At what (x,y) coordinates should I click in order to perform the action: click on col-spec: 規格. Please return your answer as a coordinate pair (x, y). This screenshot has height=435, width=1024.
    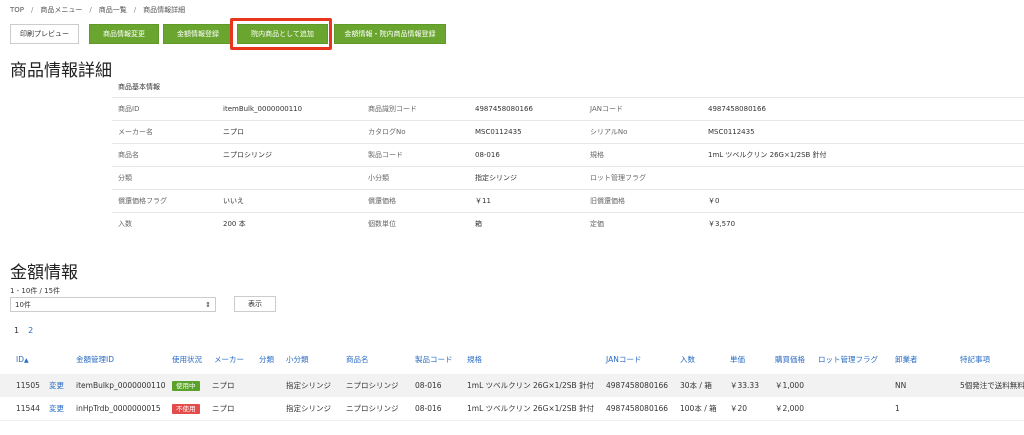
    Looking at the image, I should click on (474, 360).